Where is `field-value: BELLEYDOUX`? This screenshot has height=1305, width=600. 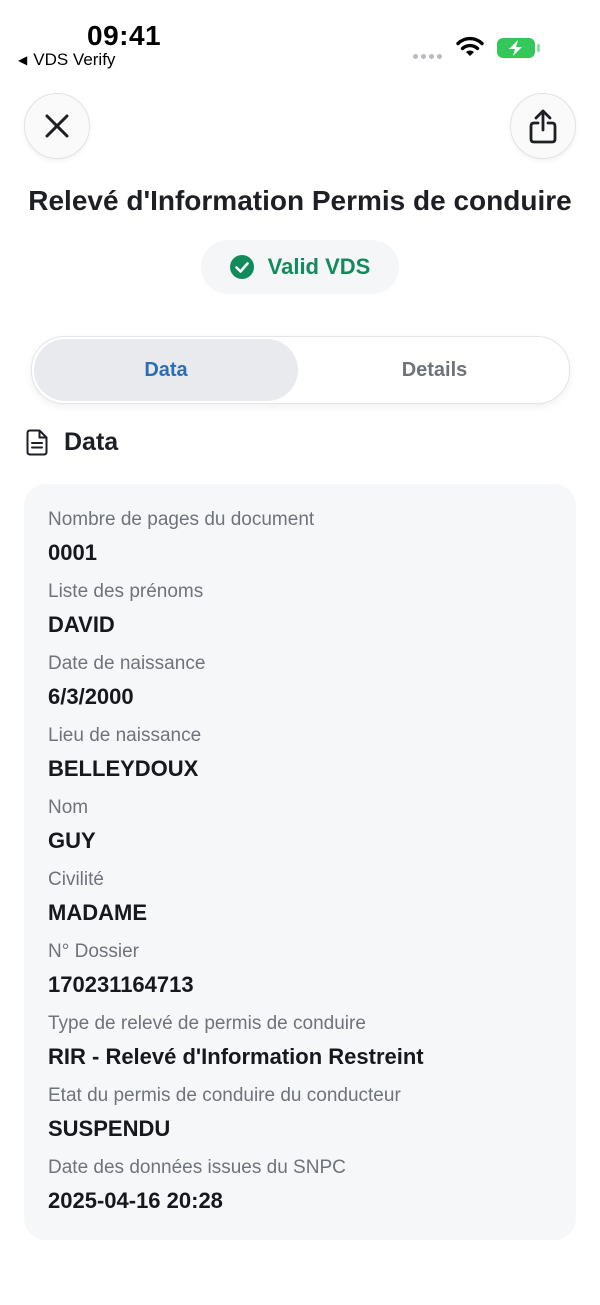 field-value: BELLEYDOUX is located at coordinates (123, 768).